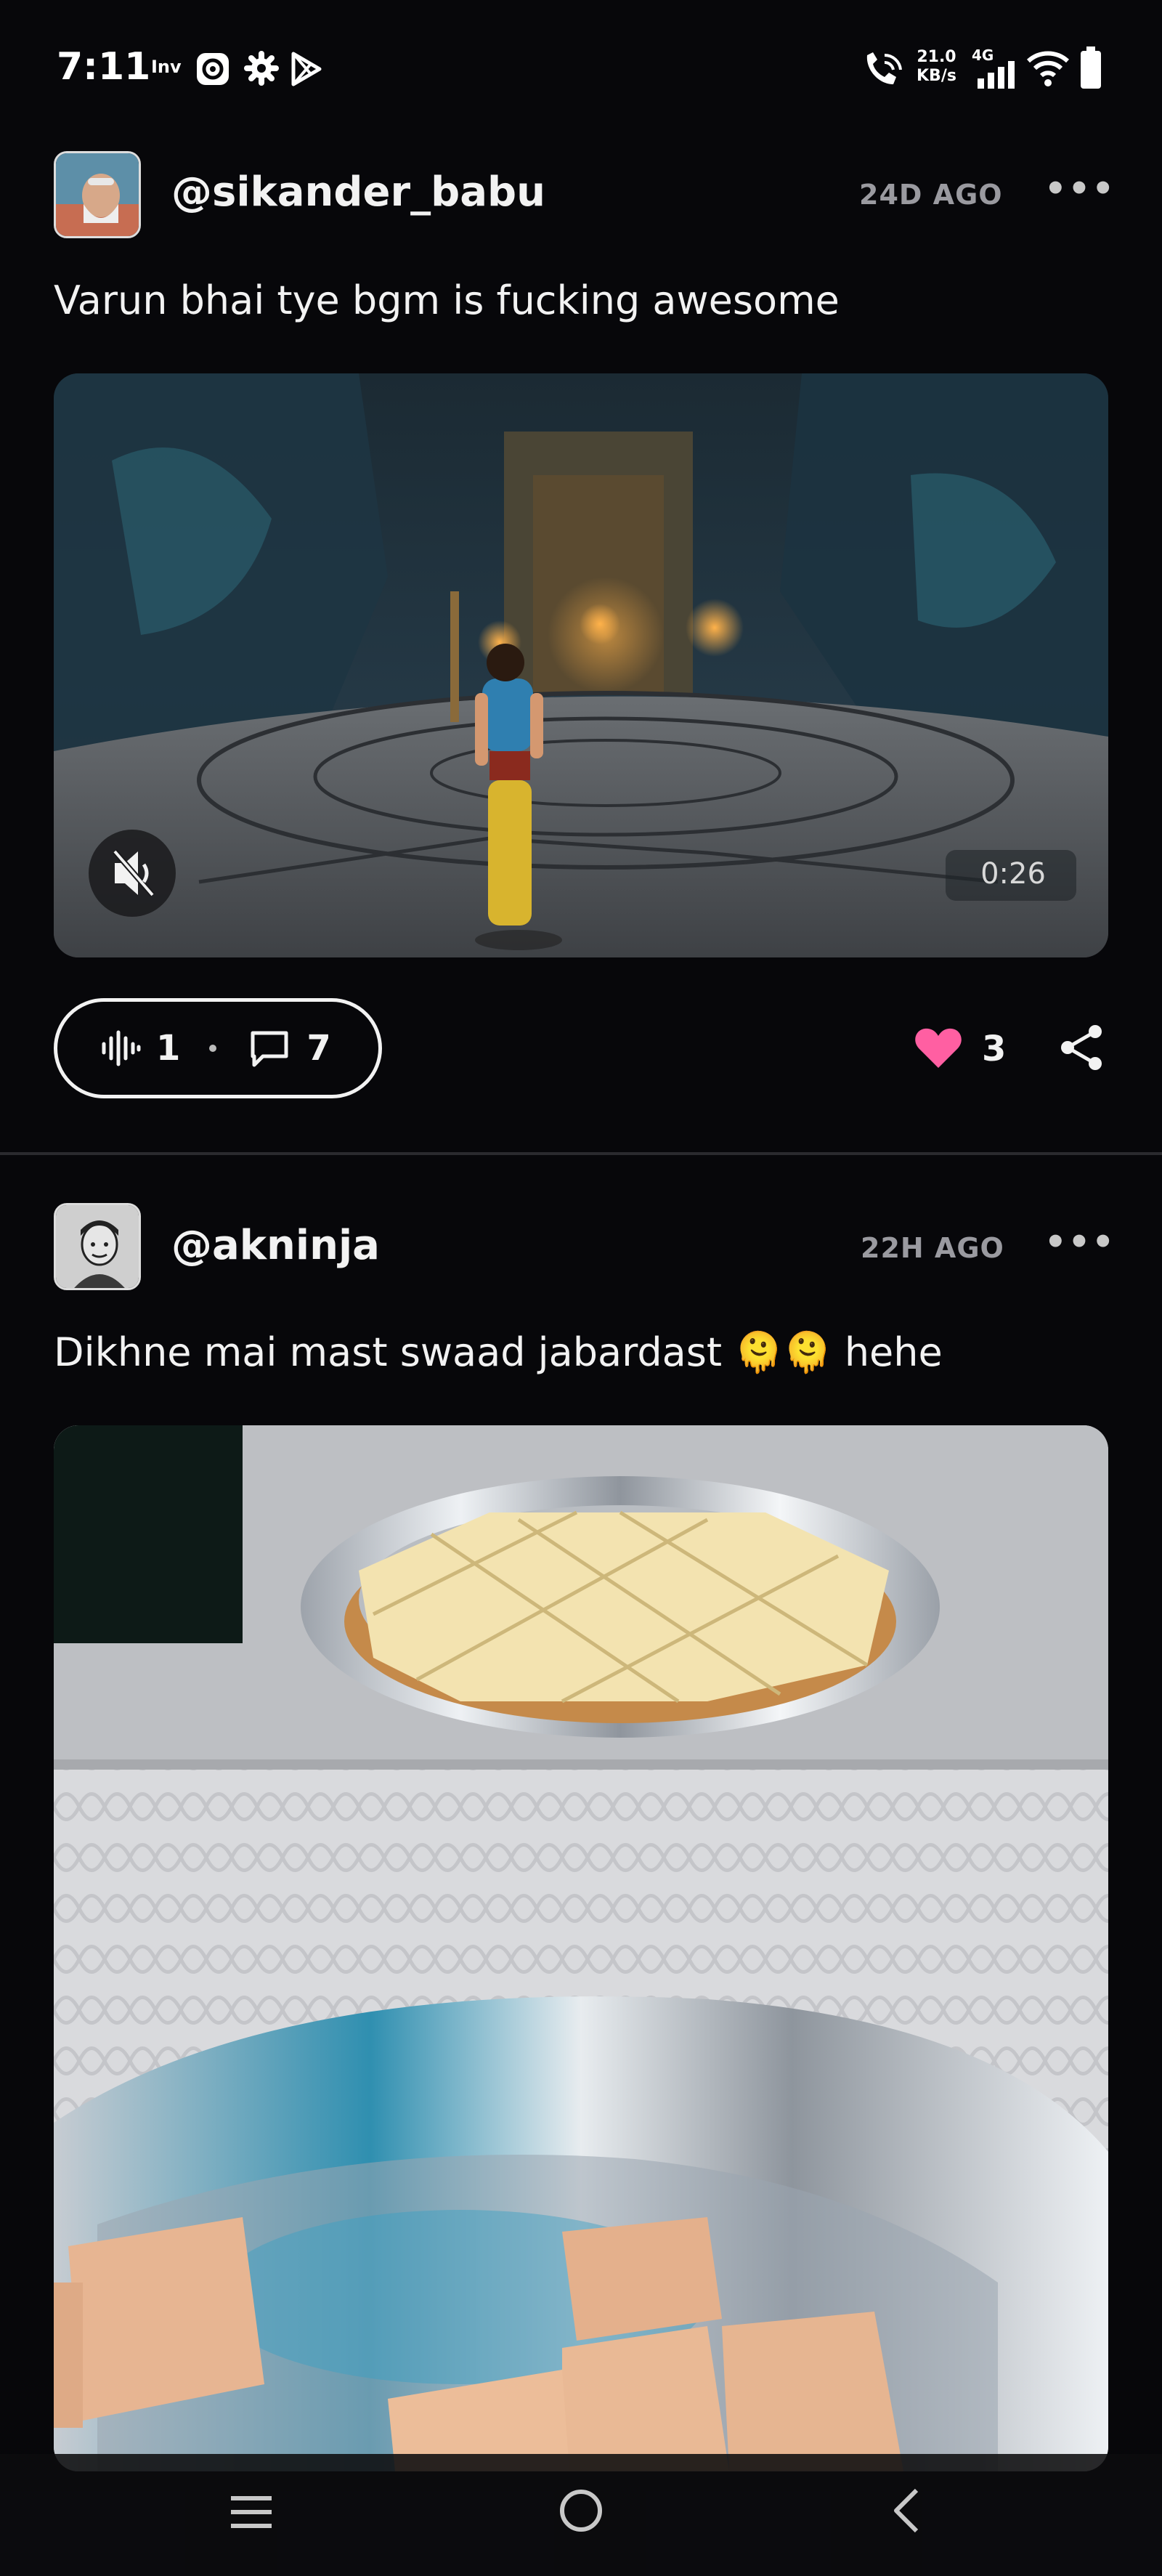 This screenshot has height=2576, width=1162. What do you see at coordinates (275, 1245) in the screenshot?
I see `username: @akninja` at bounding box center [275, 1245].